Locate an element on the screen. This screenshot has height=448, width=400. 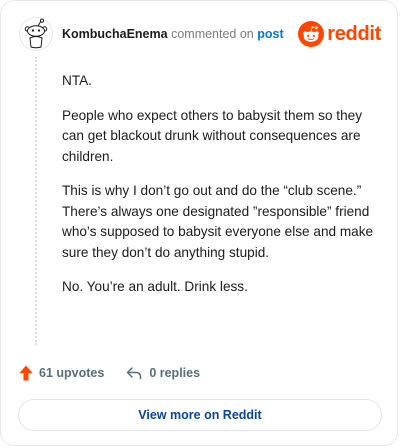
comment-paragraph: NTA. is located at coordinates (77, 80).